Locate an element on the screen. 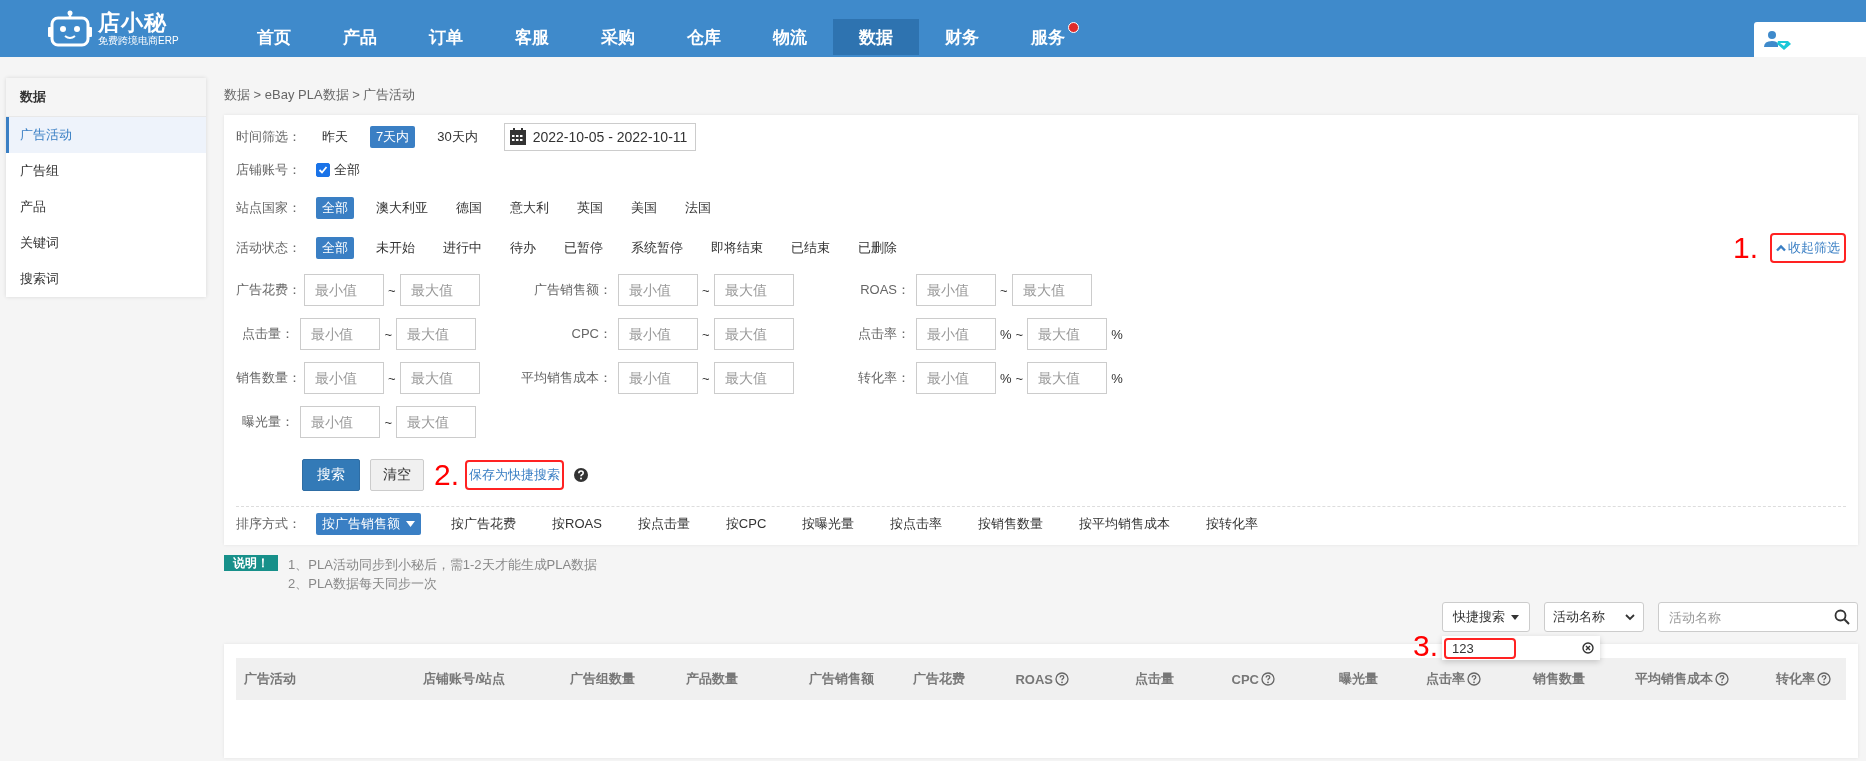 The width and height of the screenshot is (1866, 761). sort-option: 按广告销售额 is located at coordinates (368, 524).